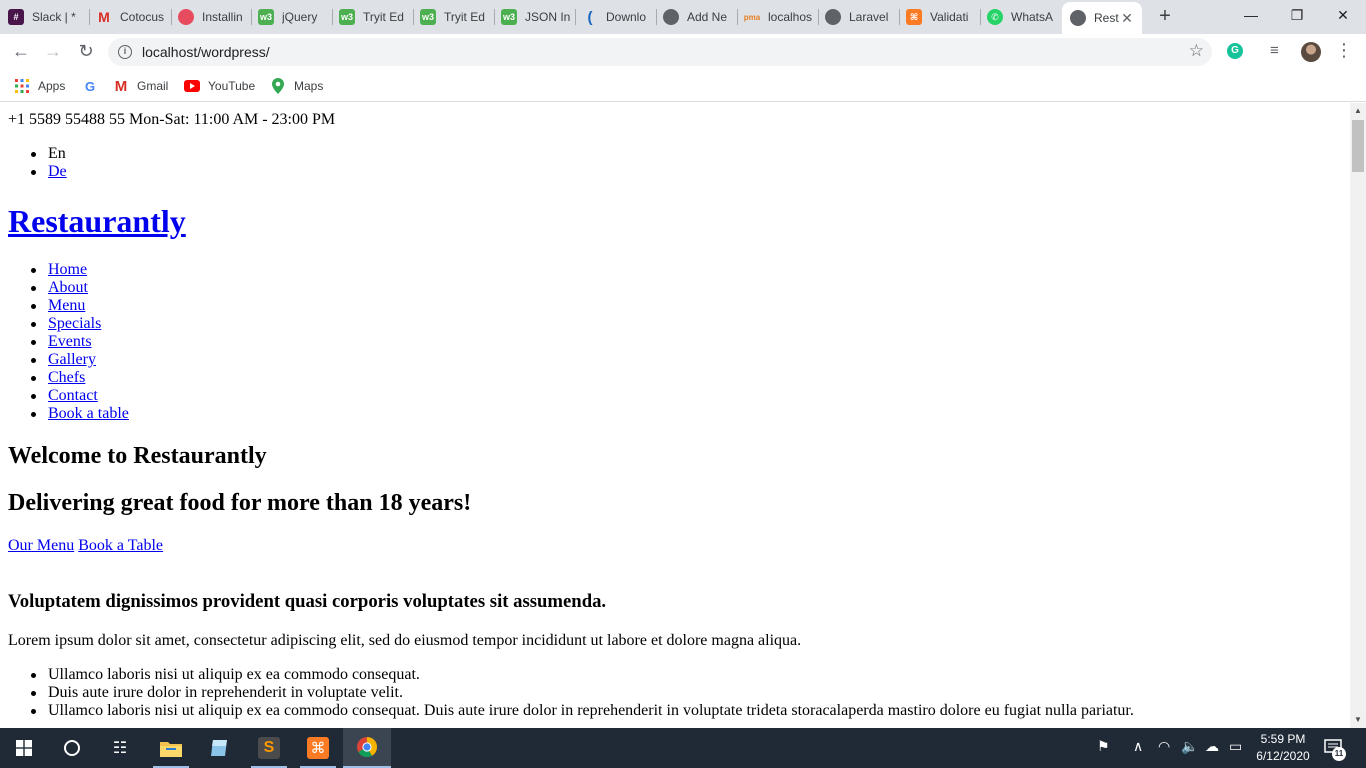 The height and width of the screenshot is (768, 1366). What do you see at coordinates (941, 17) in the screenshot?
I see `tab-validation: ⌘ Validati` at bounding box center [941, 17].